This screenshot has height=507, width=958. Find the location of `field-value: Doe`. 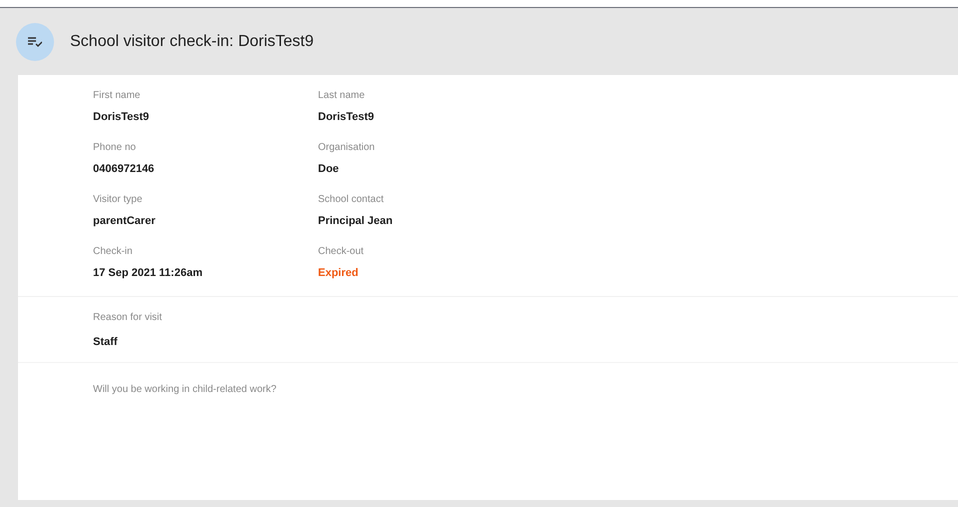

field-value: Doe is located at coordinates (329, 169).